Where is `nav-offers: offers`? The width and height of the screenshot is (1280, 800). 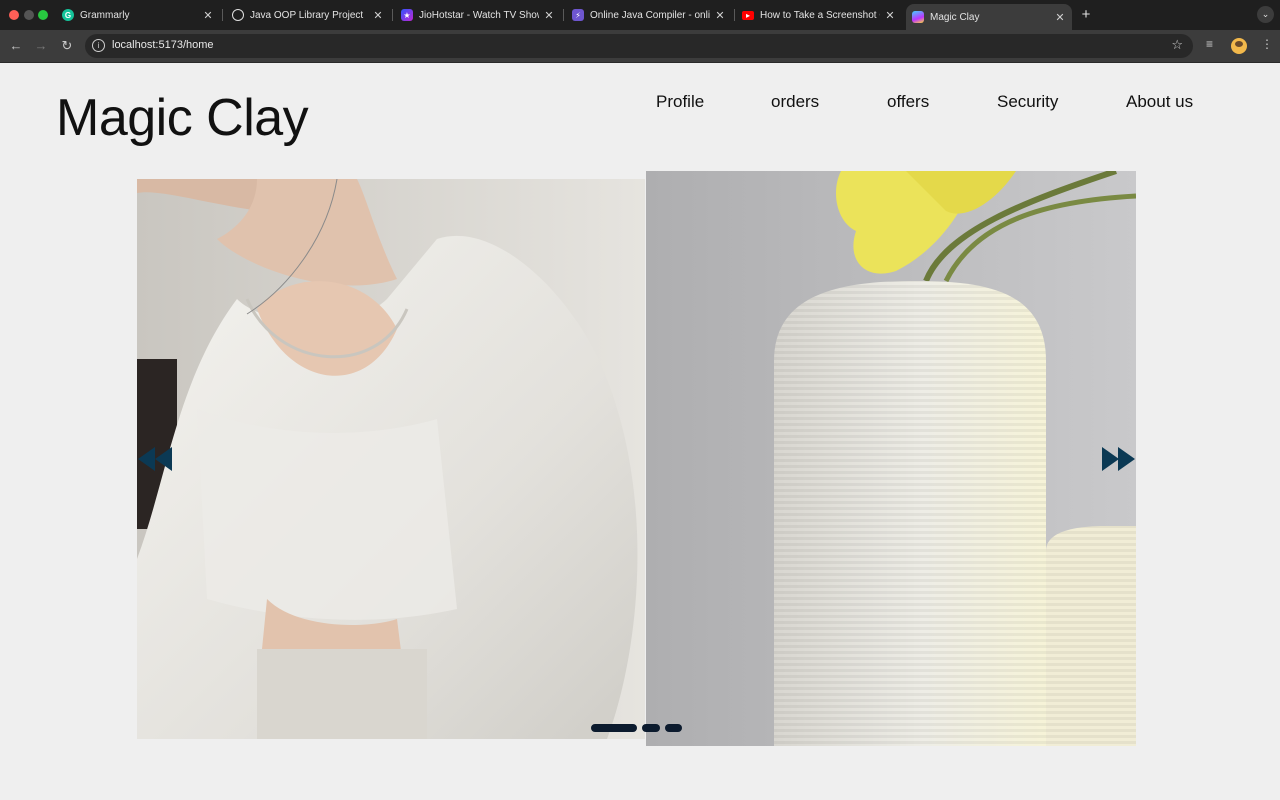 nav-offers: offers is located at coordinates (908, 102).